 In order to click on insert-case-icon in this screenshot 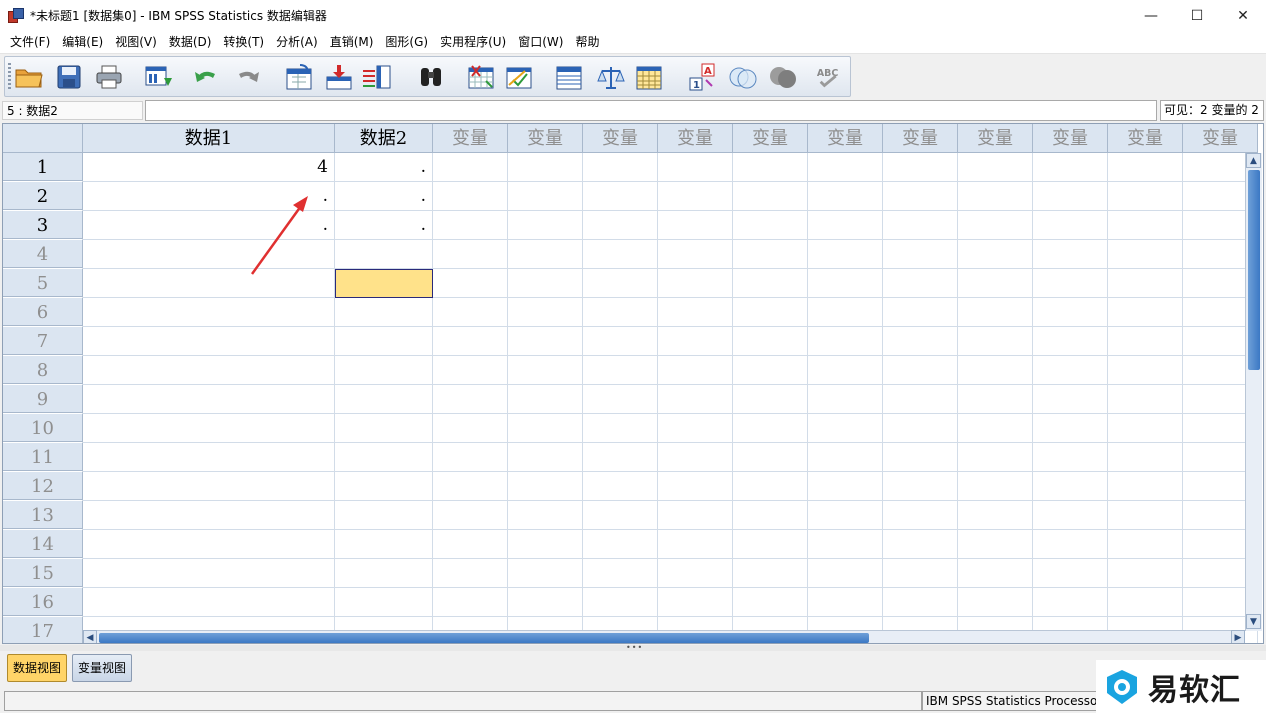, I will do `click(339, 77)`.